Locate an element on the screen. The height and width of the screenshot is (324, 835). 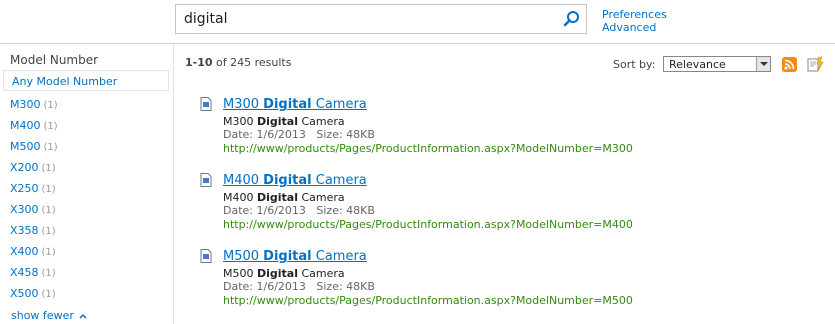
preferences-link: Preferences is located at coordinates (634, 14).